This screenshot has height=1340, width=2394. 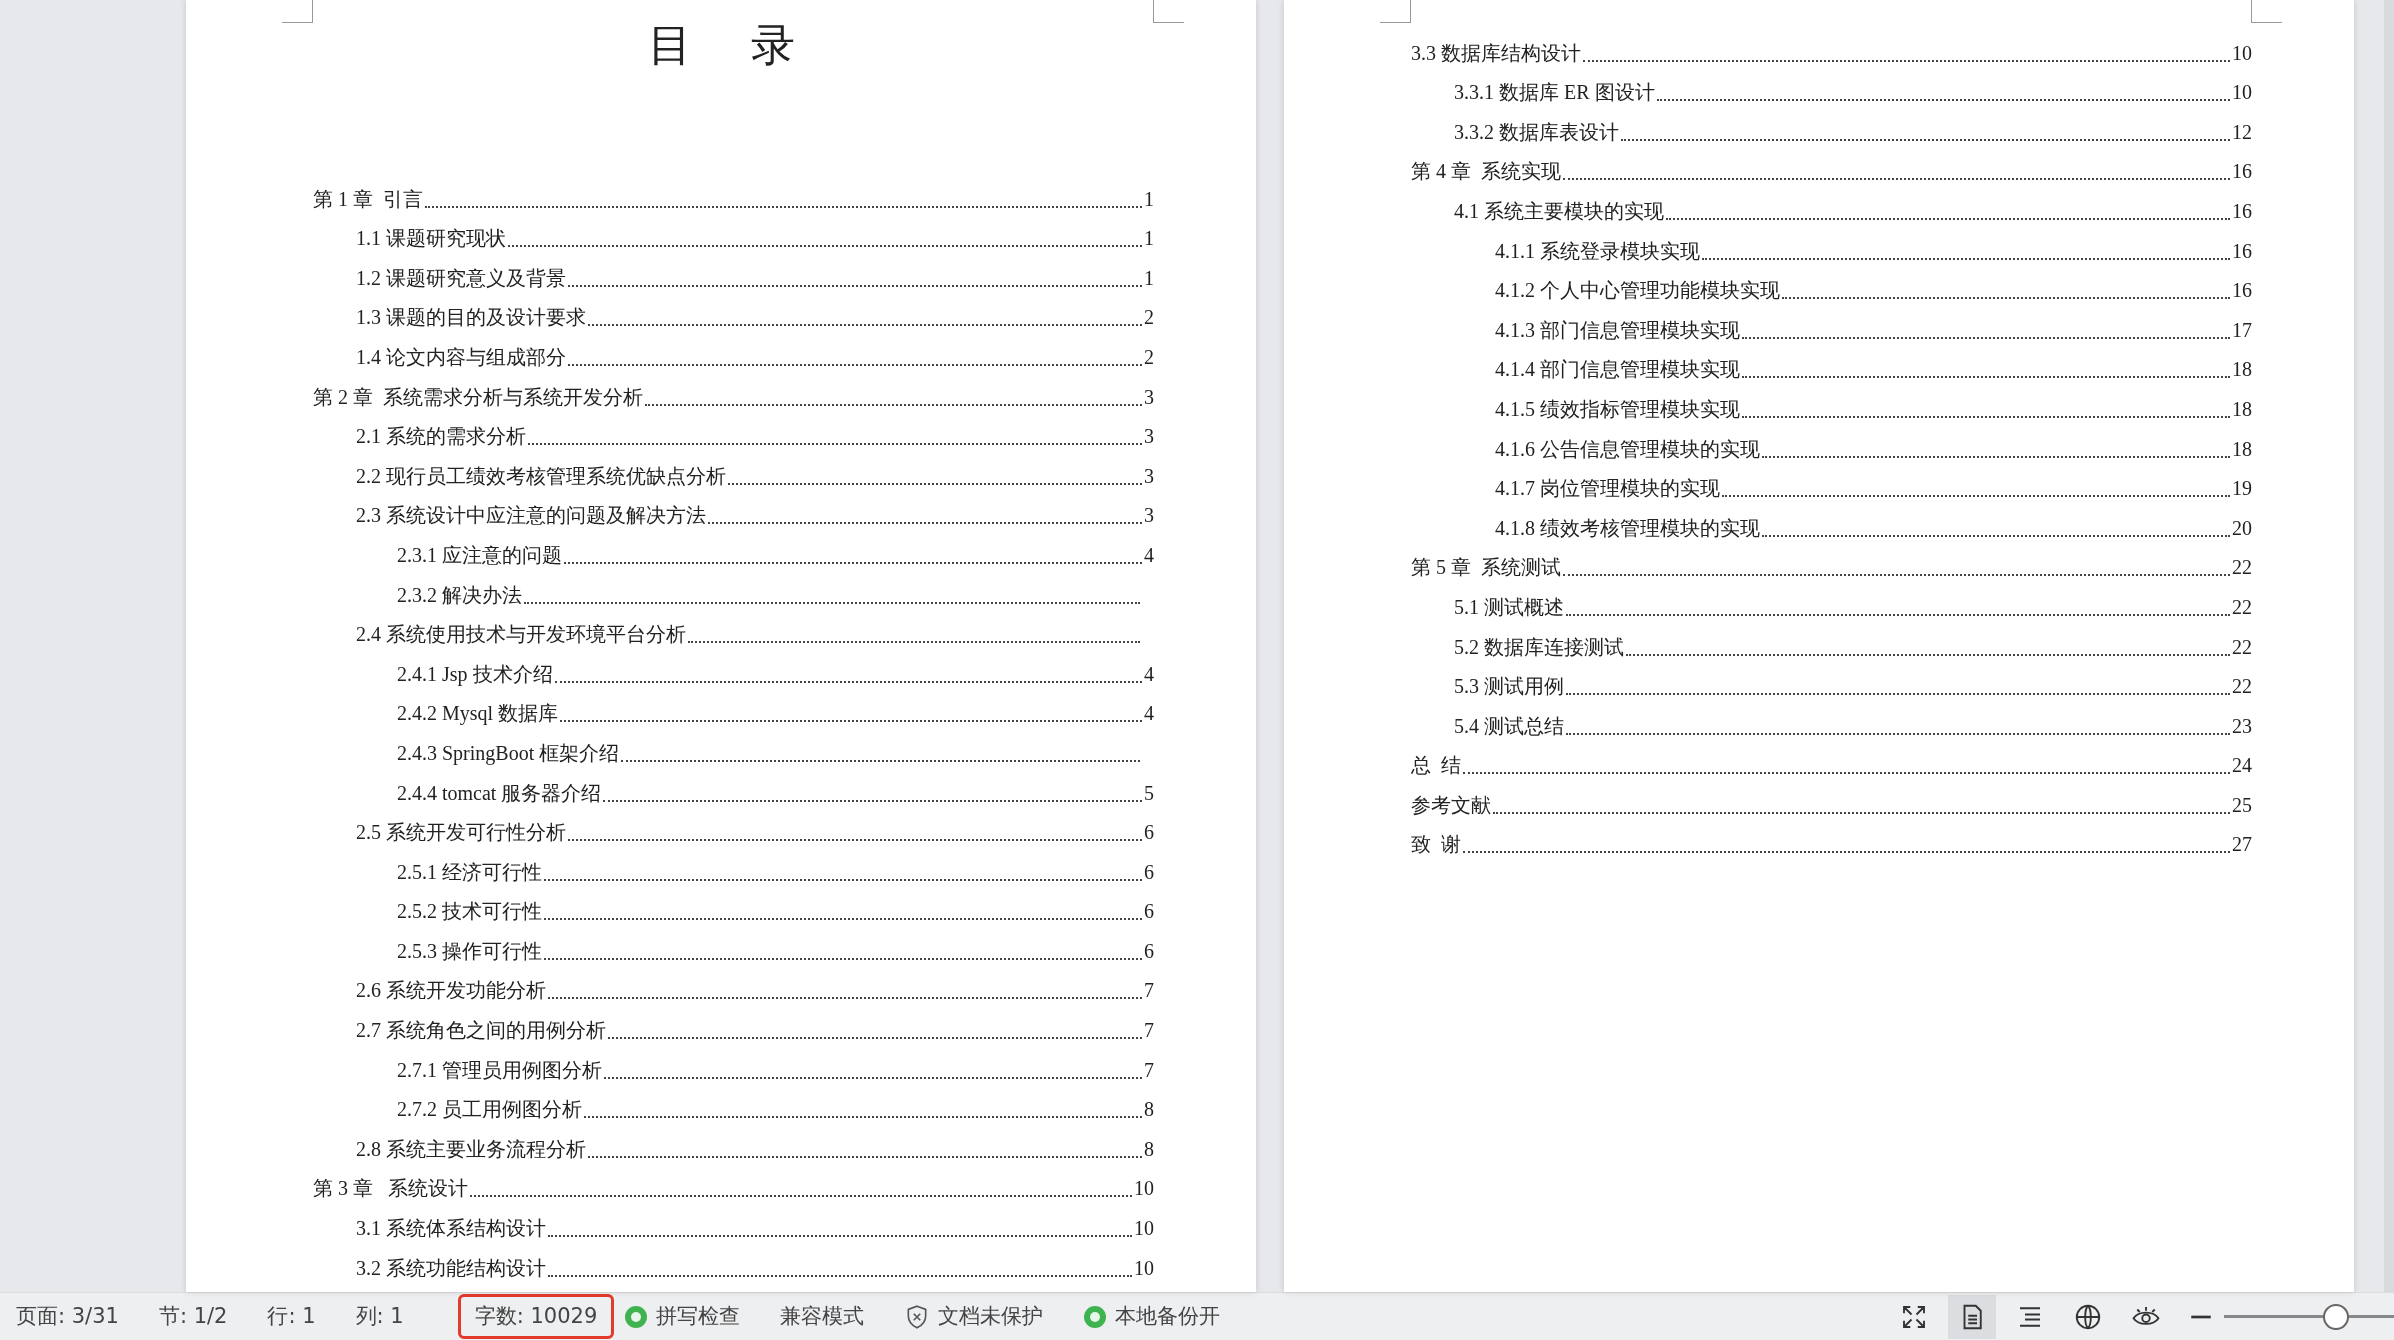 I want to click on toc-page-number: 12, so click(x=2242, y=132).